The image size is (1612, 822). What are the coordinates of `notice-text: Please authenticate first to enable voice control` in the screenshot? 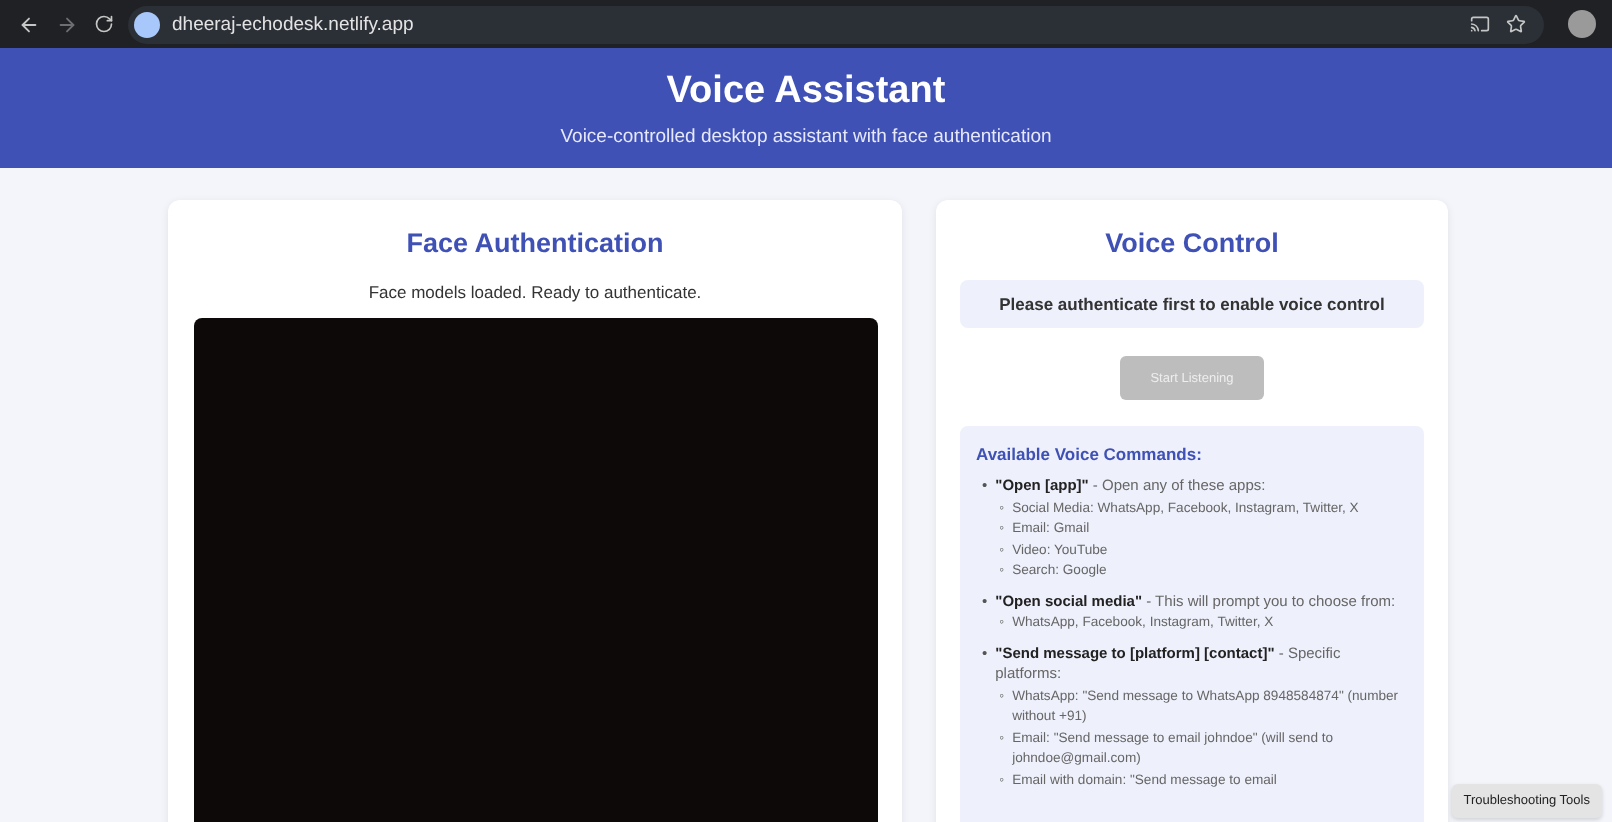 It's located at (1192, 304).